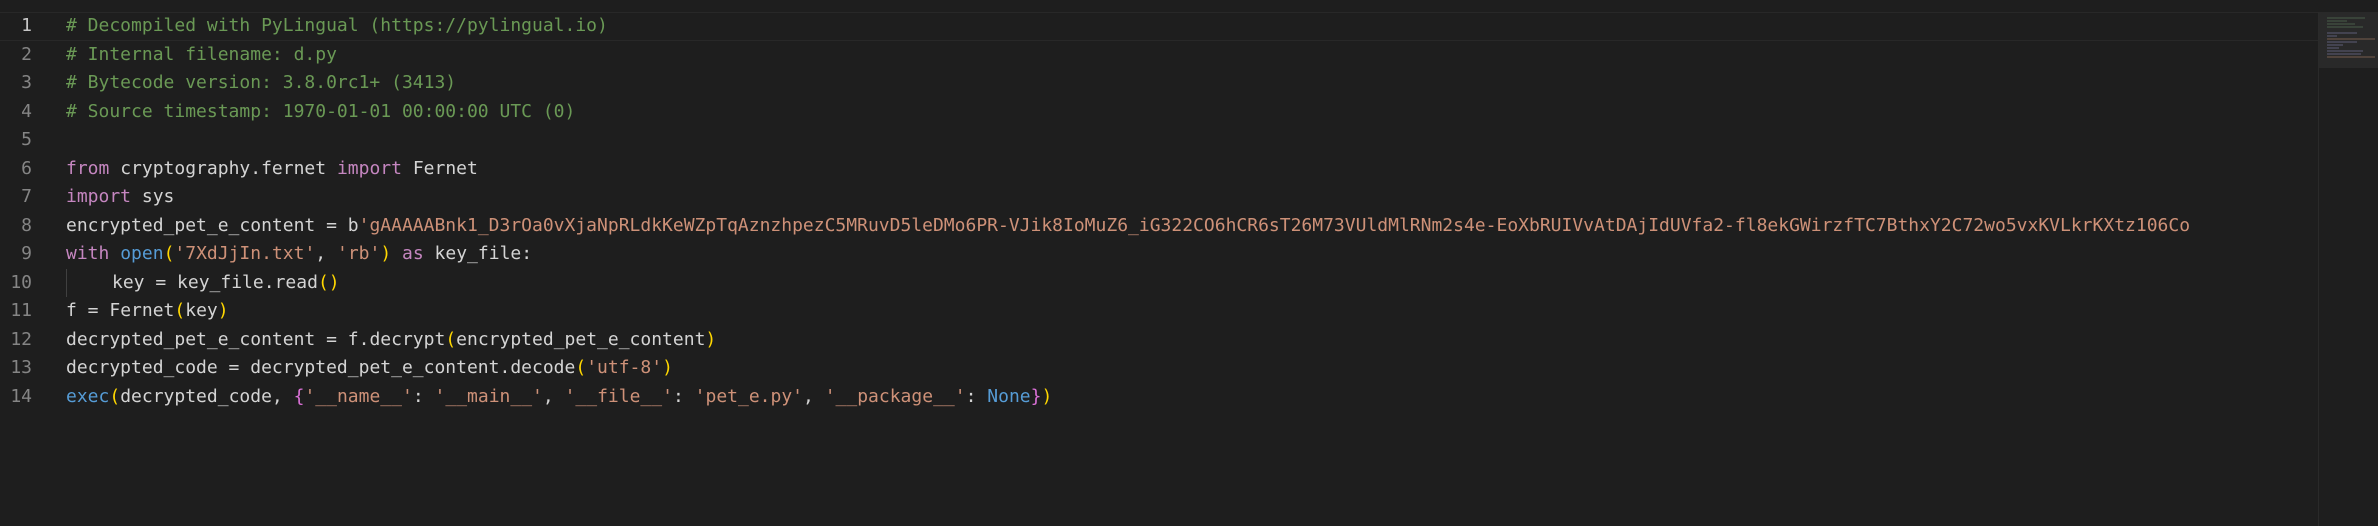  Describe the element at coordinates (543, 367) in the screenshot. I see `method-name: decode` at that location.